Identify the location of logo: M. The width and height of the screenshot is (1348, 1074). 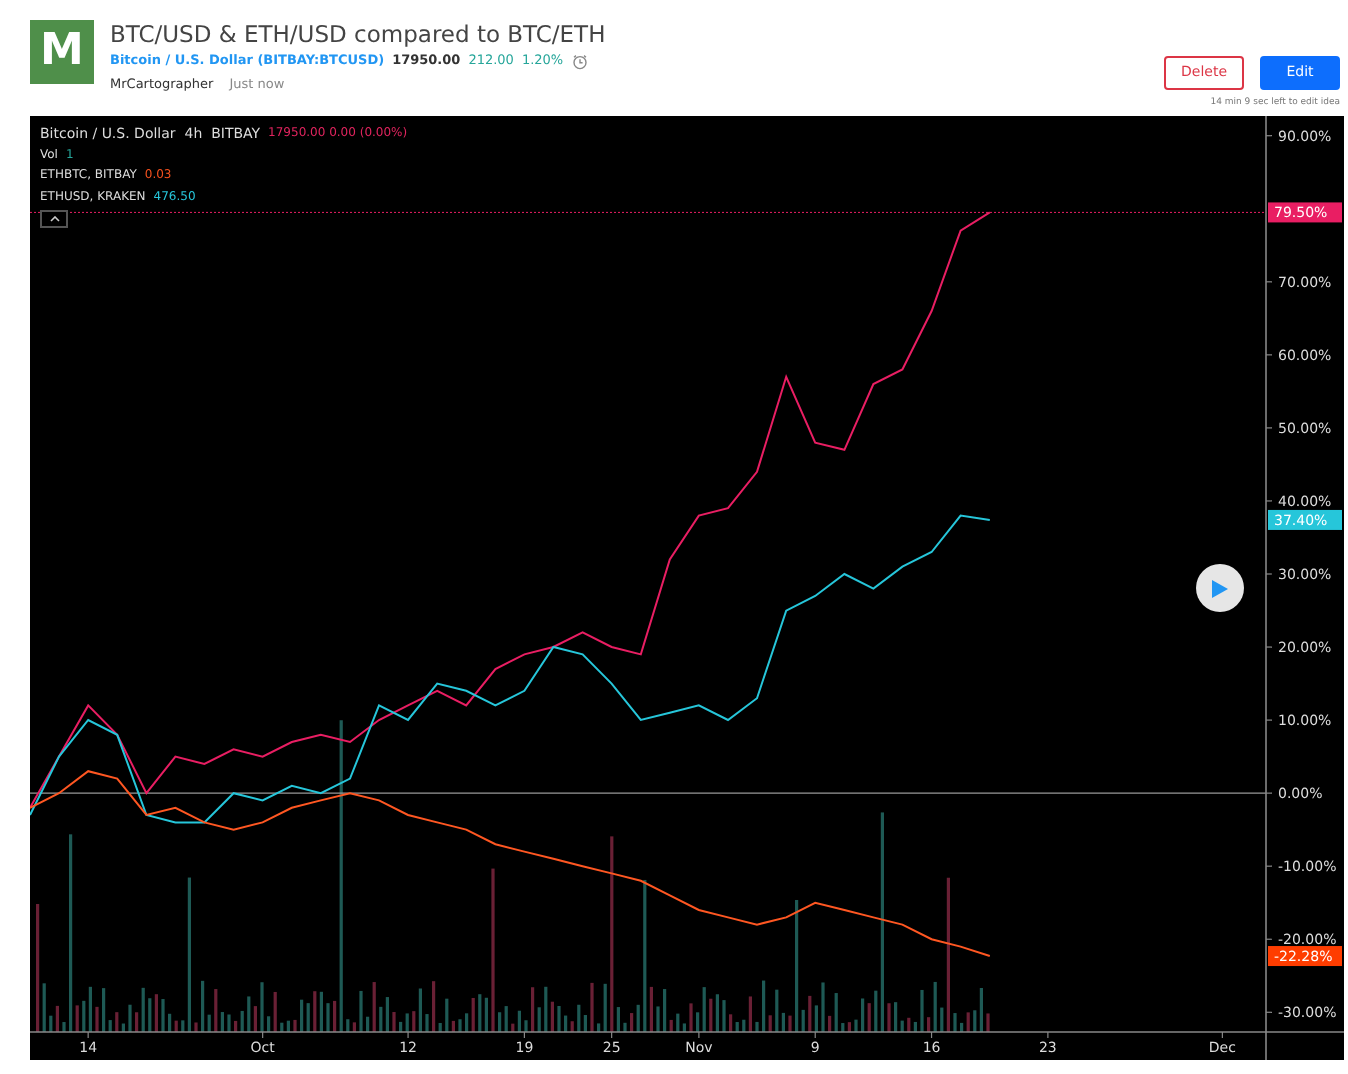
(62, 52).